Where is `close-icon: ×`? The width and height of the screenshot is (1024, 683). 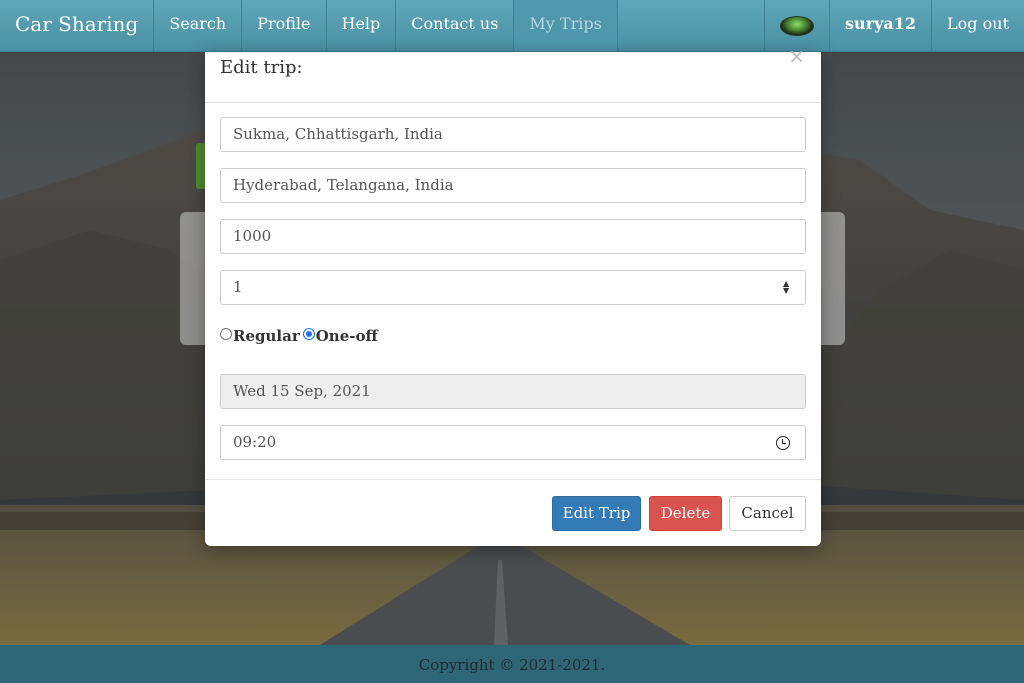 close-icon: × is located at coordinates (796, 56).